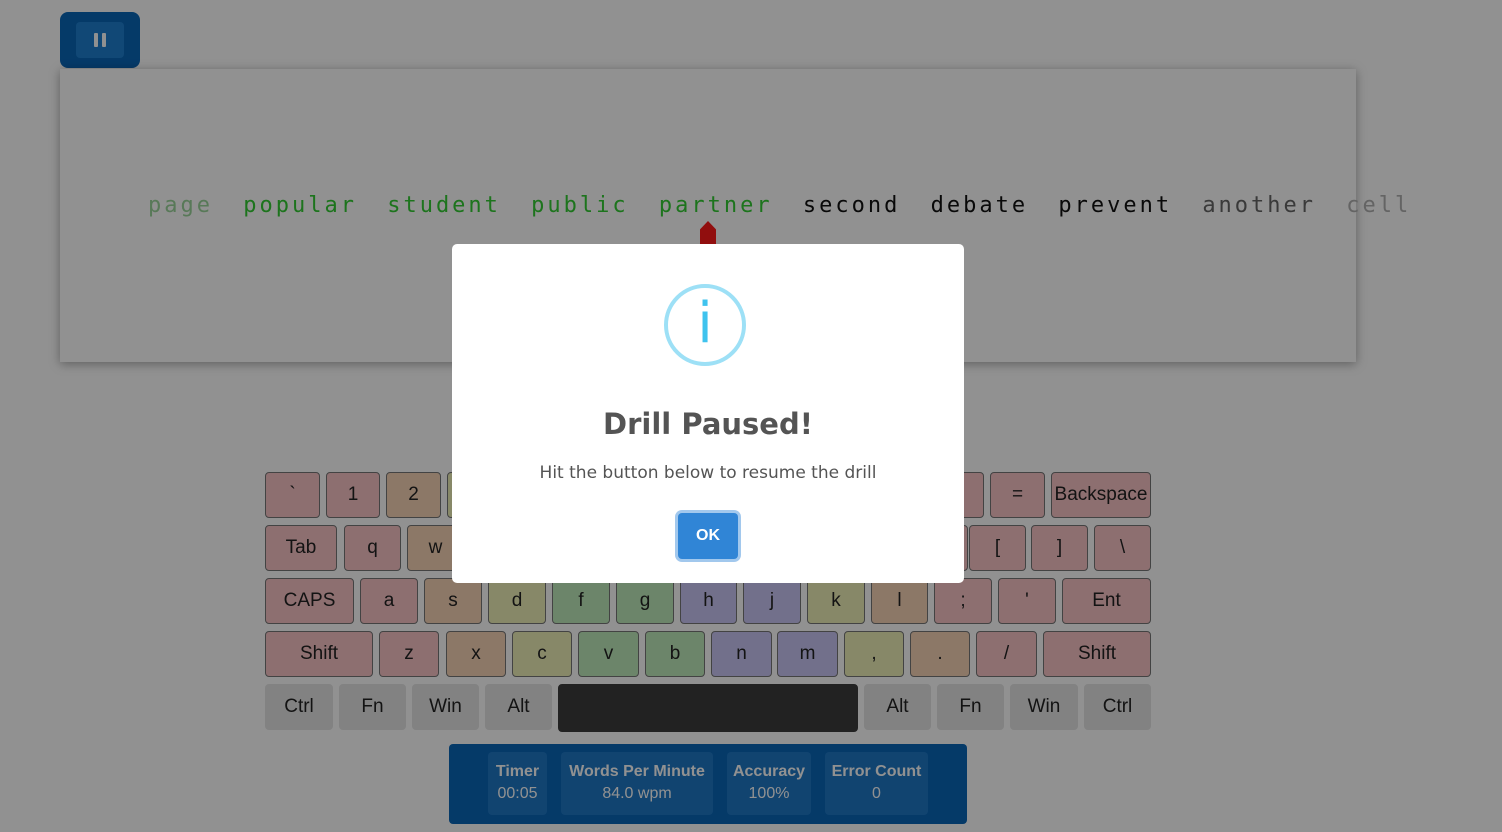  I want to click on dialog-message: Hit the button below to resume the drill, so click(708, 473).